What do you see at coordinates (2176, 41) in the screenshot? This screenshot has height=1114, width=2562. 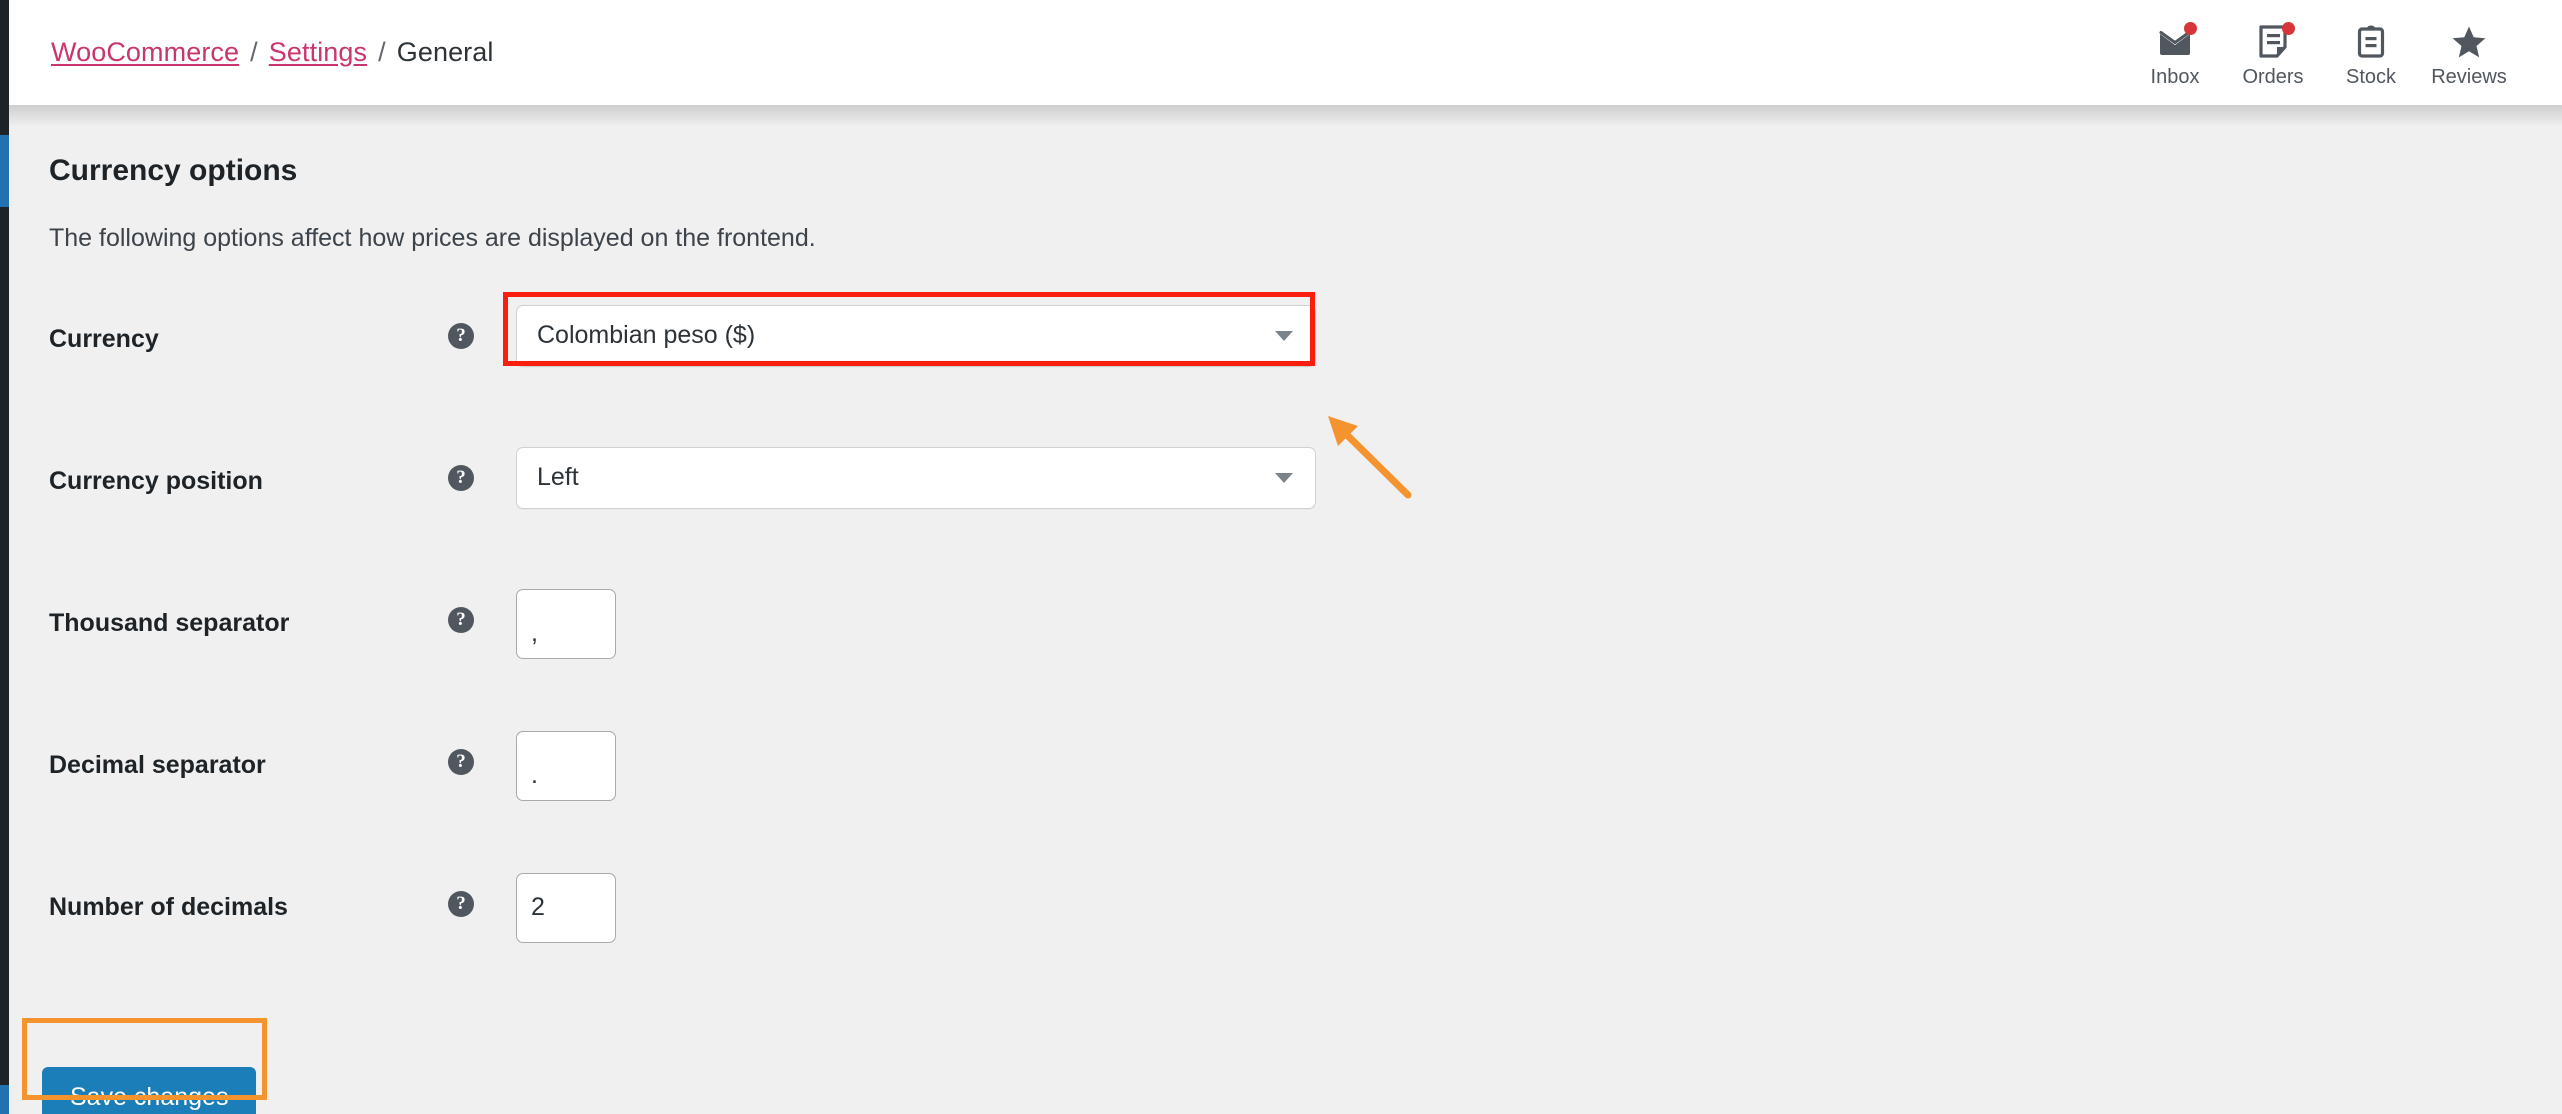 I see `inbox-envelope-icon` at bounding box center [2176, 41].